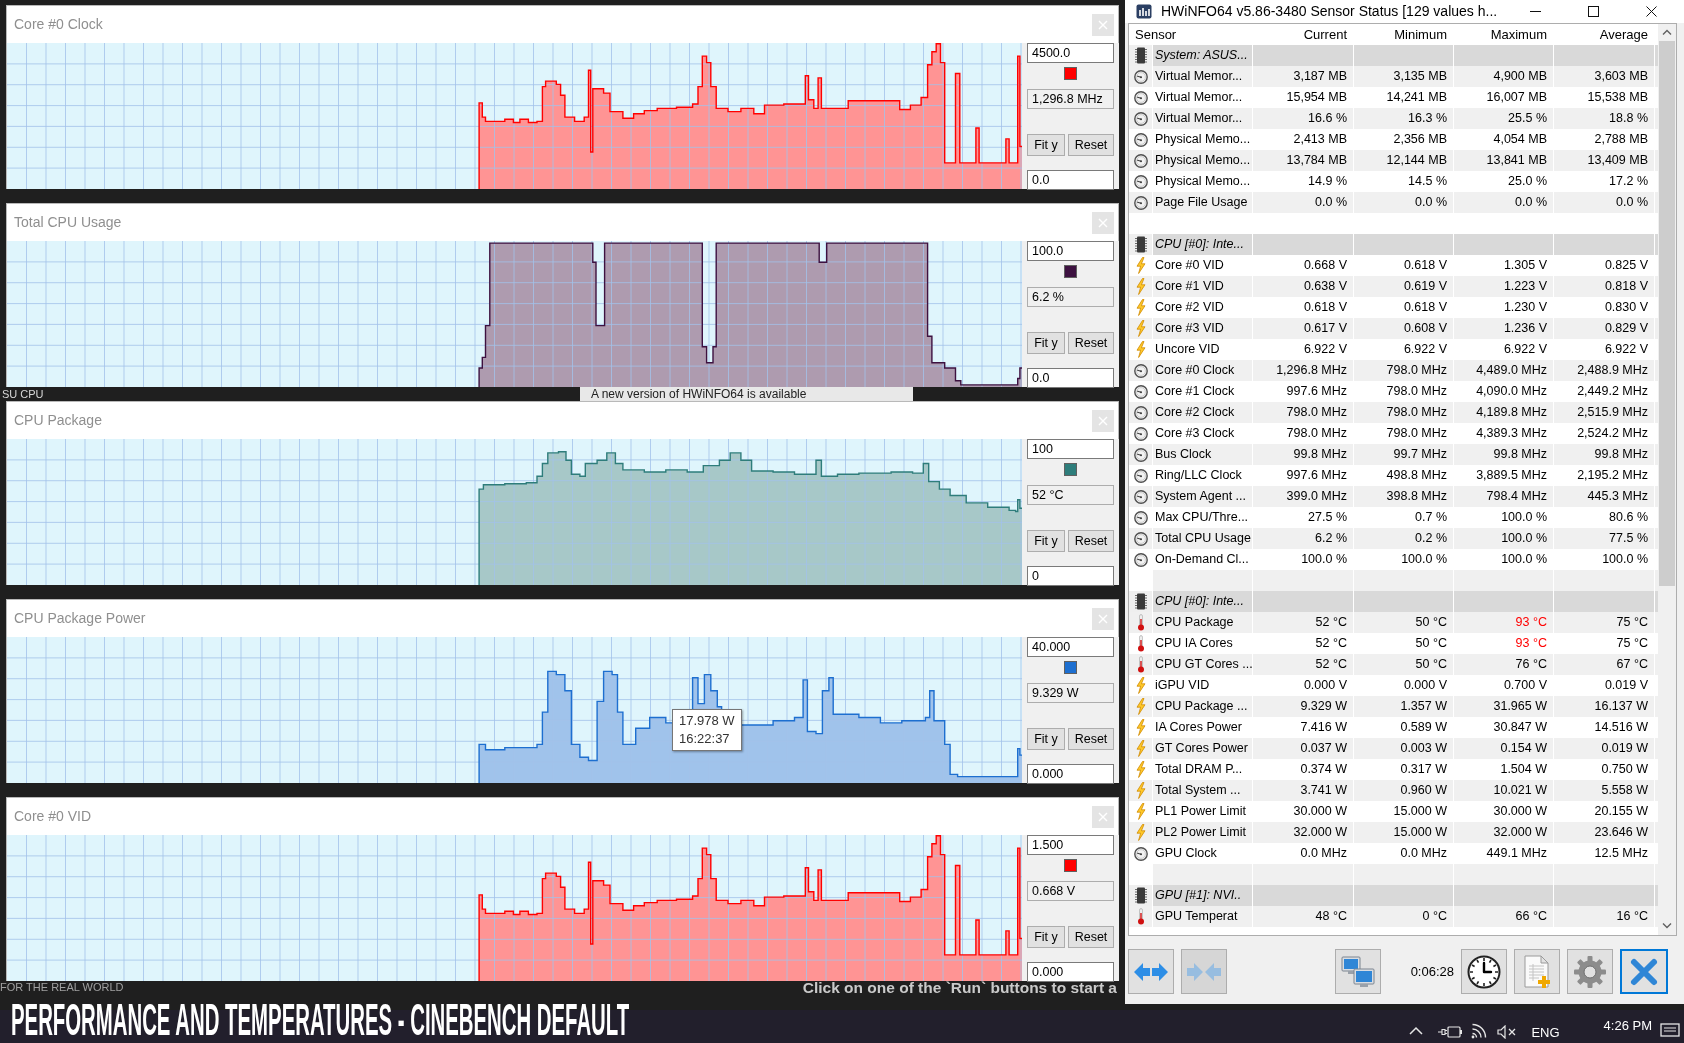 Image resolution: width=1684 pixels, height=1043 pixels. What do you see at coordinates (1331, 643) in the screenshot?
I see `current-value: 52 °C` at bounding box center [1331, 643].